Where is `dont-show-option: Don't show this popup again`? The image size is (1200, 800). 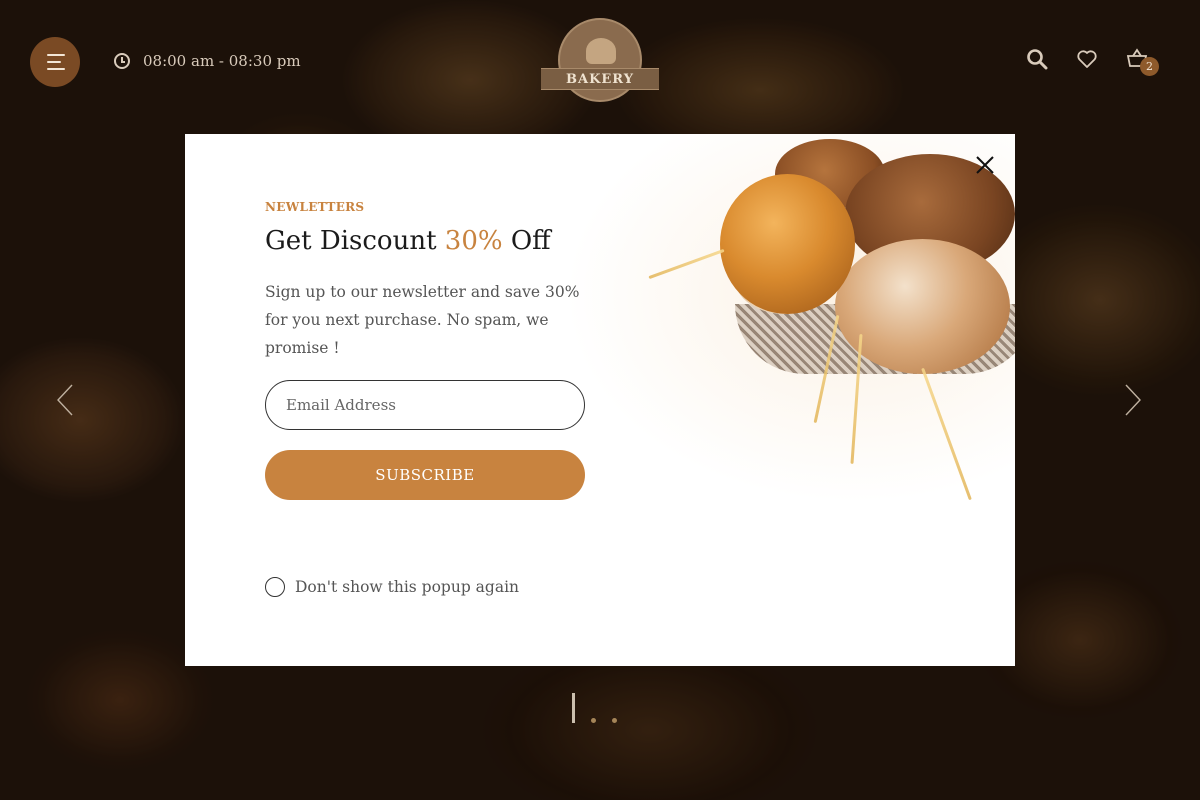 dont-show-option: Don't show this popup again is located at coordinates (392, 587).